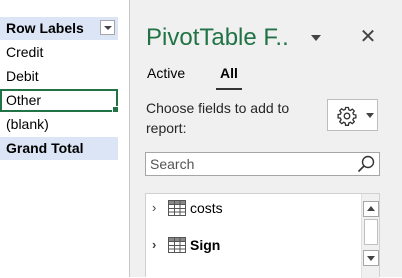  What do you see at coordinates (229, 89) in the screenshot?
I see `tab-all-underline` at bounding box center [229, 89].